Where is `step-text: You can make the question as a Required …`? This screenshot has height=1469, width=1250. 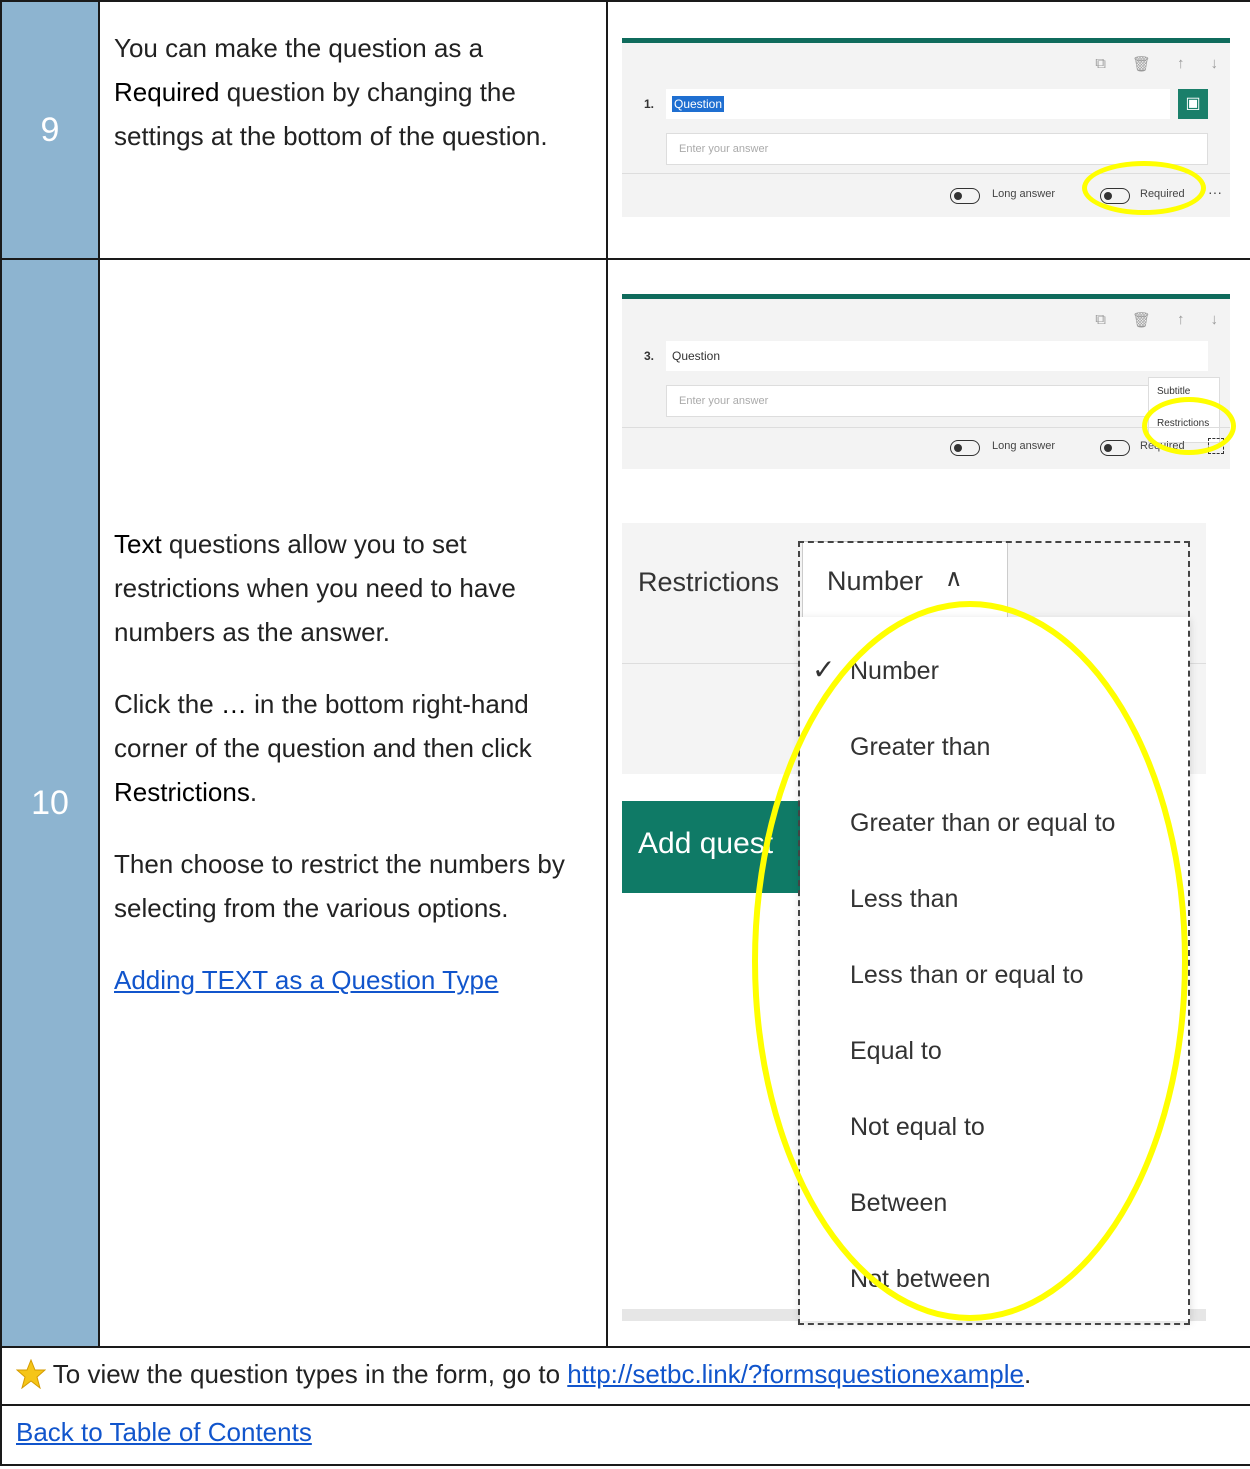
step-text: You can make the question as a Required … is located at coordinates (353, 130).